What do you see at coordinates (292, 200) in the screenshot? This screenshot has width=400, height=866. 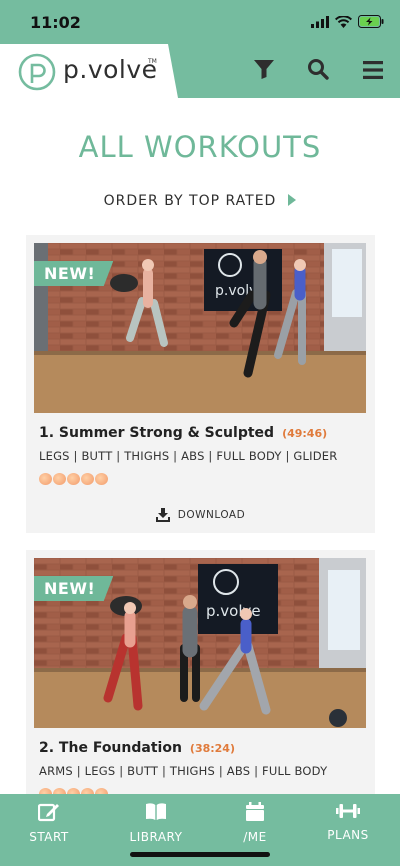 I see `play-arrow-icon` at bounding box center [292, 200].